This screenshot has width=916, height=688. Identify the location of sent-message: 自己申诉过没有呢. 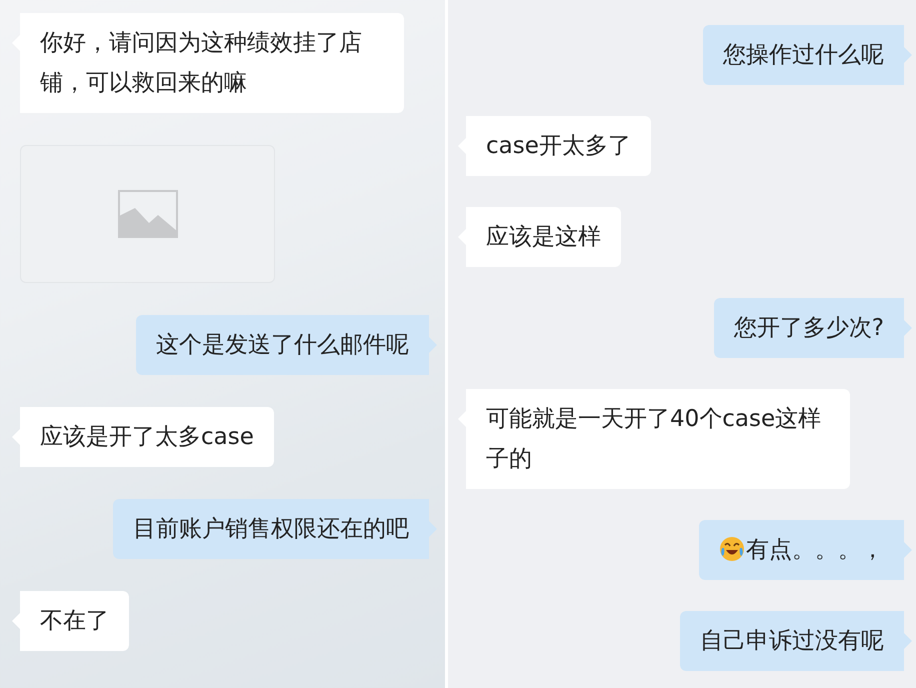
(796, 641).